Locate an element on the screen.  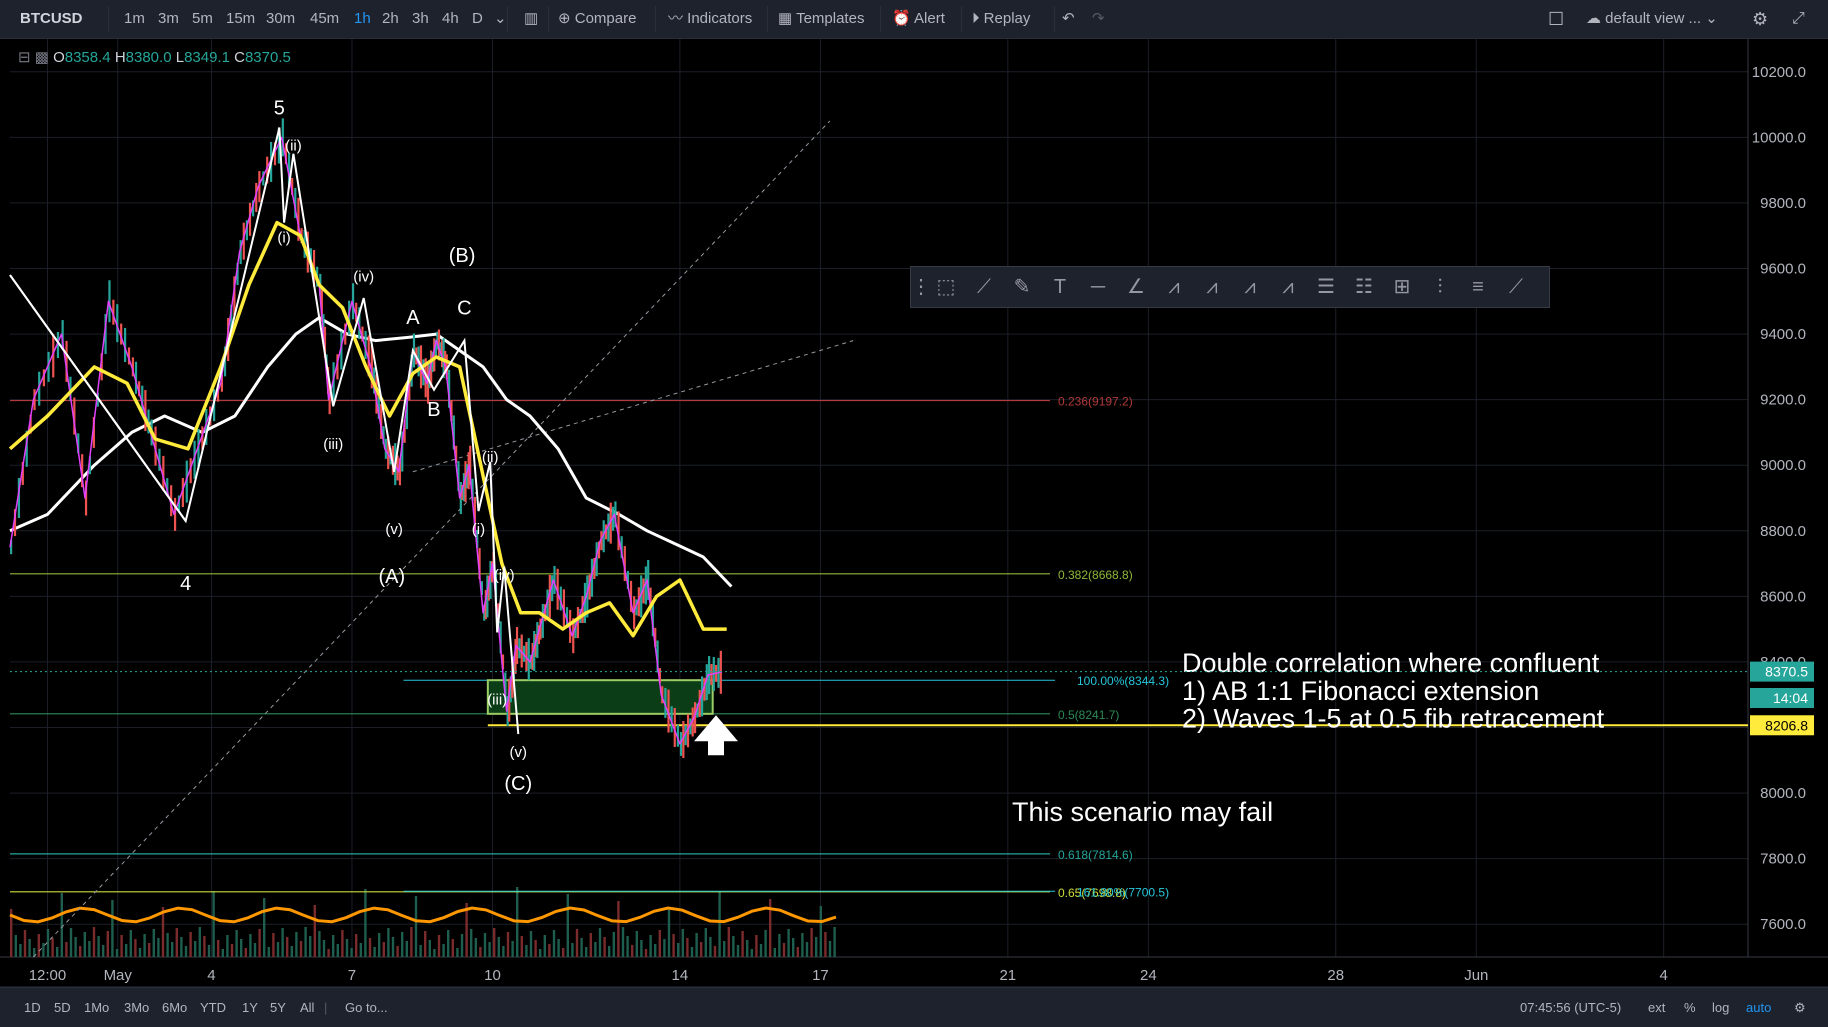
indicators-button: 〰 Indicators is located at coordinates (710, 19).